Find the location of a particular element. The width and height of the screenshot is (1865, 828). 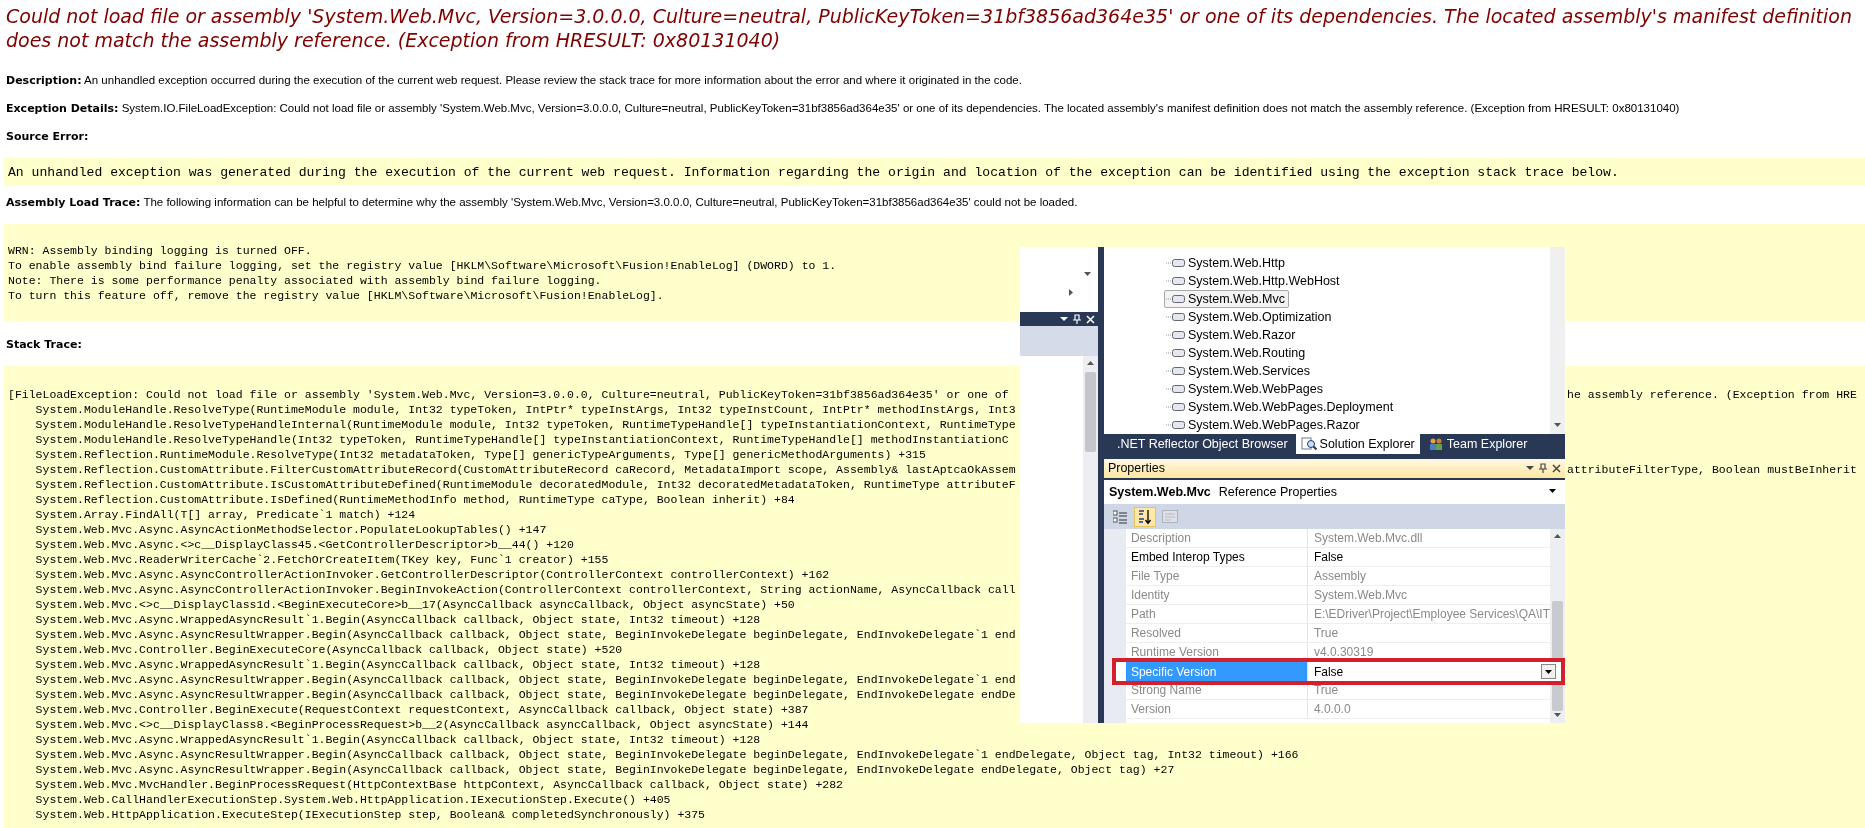

property-name: Strong Name is located at coordinates (1216, 690).